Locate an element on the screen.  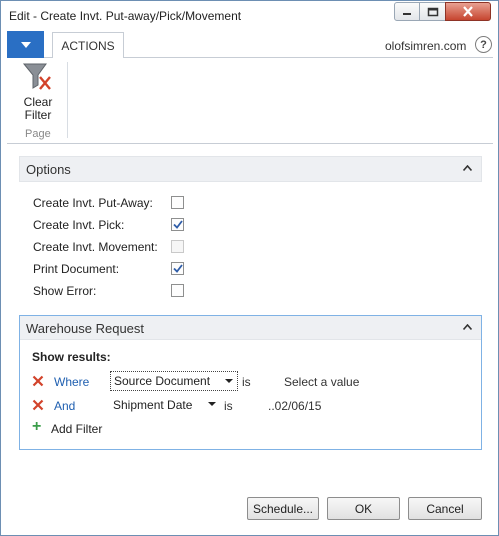
add-filter-label: Add Filter is located at coordinates (77, 429).